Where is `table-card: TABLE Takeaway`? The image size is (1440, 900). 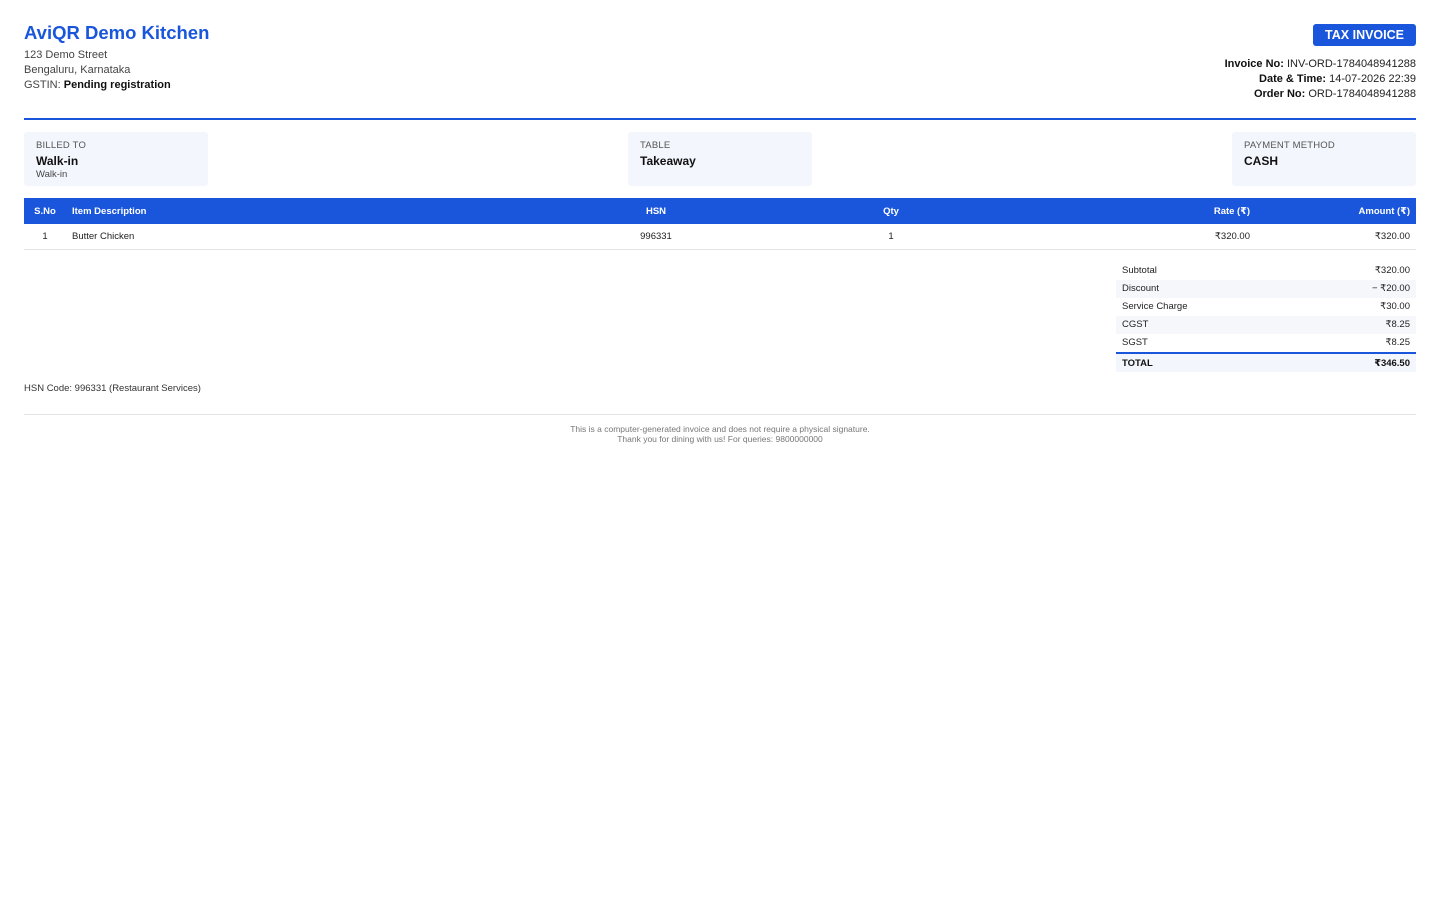 table-card: TABLE Takeaway is located at coordinates (720, 159).